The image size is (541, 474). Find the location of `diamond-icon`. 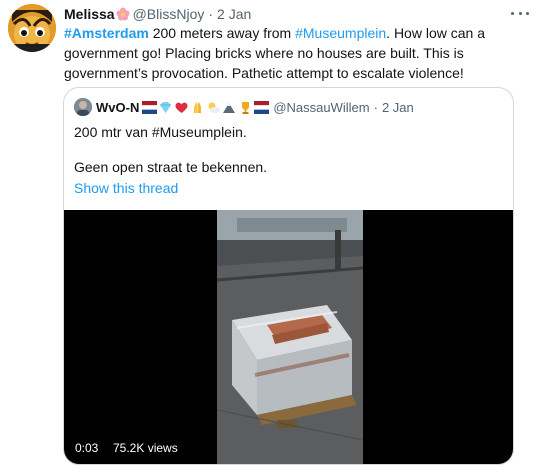

diamond-icon is located at coordinates (166, 107).